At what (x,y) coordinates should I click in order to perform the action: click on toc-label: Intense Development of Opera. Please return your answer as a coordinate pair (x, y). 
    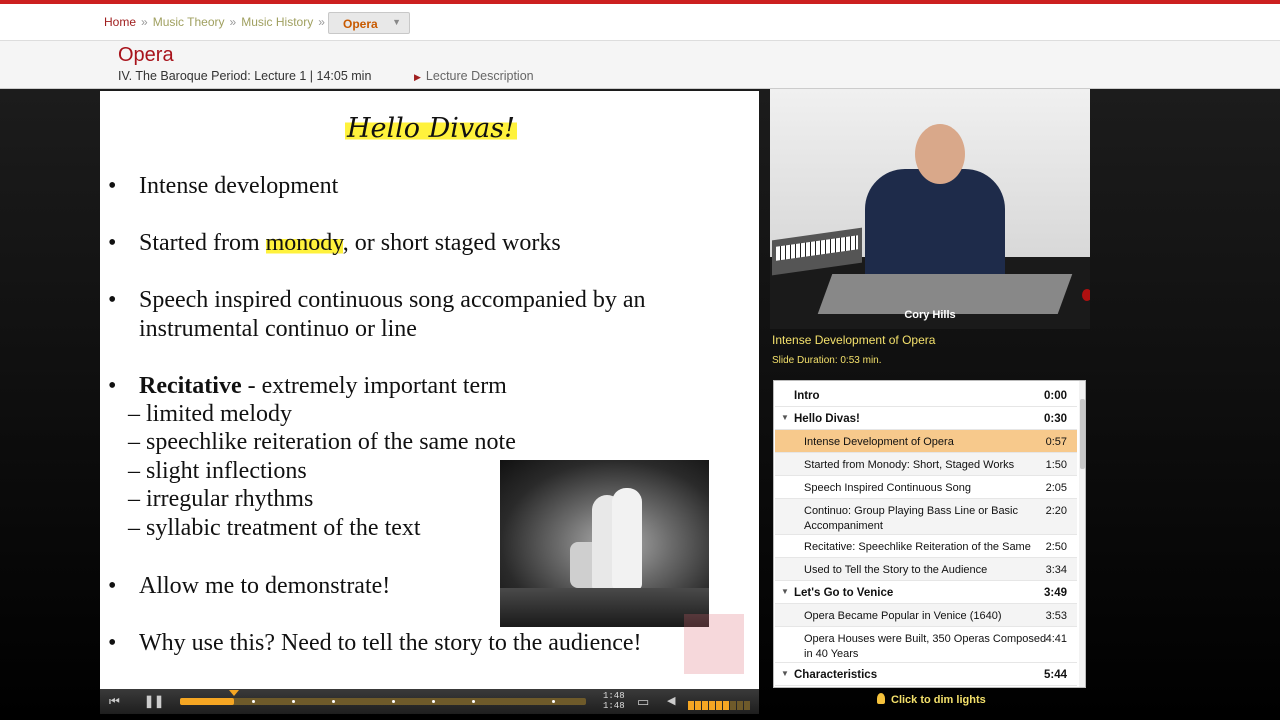
    Looking at the image, I should click on (879, 442).